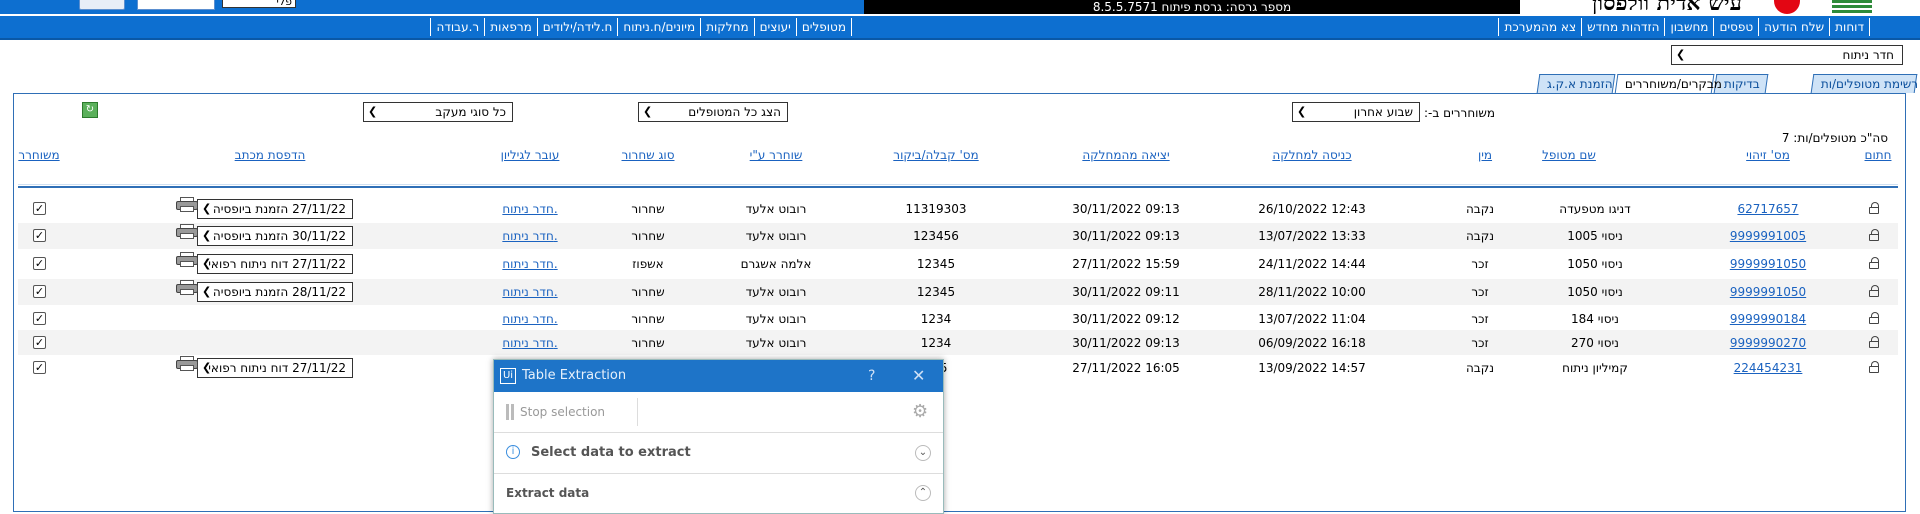  I want to click on menu-item-clinics: מרפאות, so click(510, 27).